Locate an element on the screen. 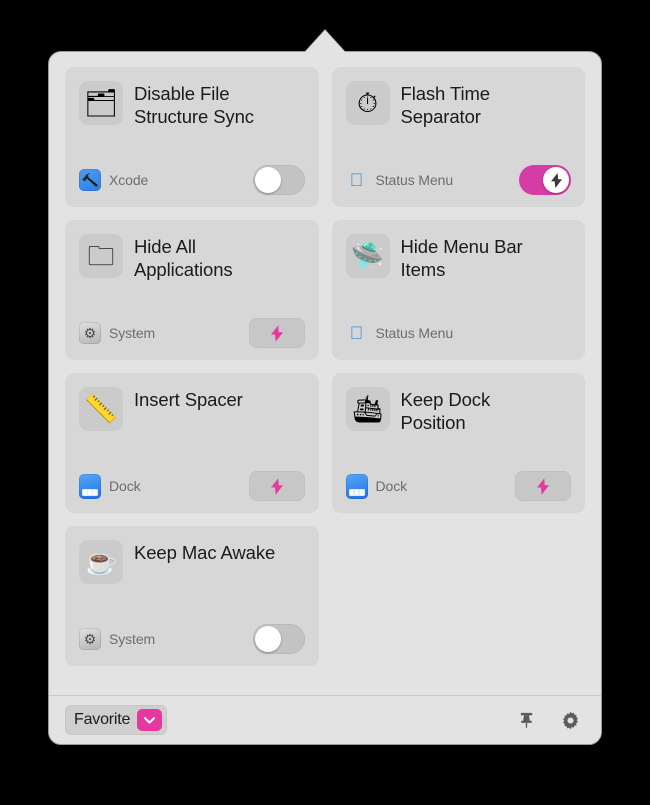 This screenshot has width=650, height=805. favorite-filter-dropdown: Favorite is located at coordinates (116, 720).